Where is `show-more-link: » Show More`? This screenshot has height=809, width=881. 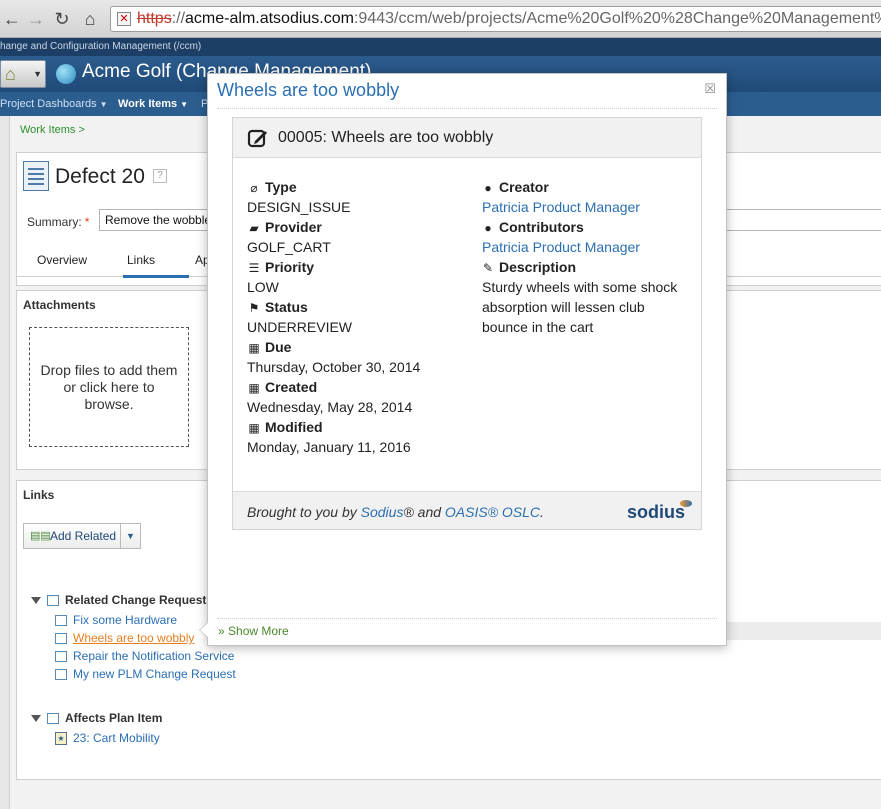 show-more-link: » Show More is located at coordinates (253, 631).